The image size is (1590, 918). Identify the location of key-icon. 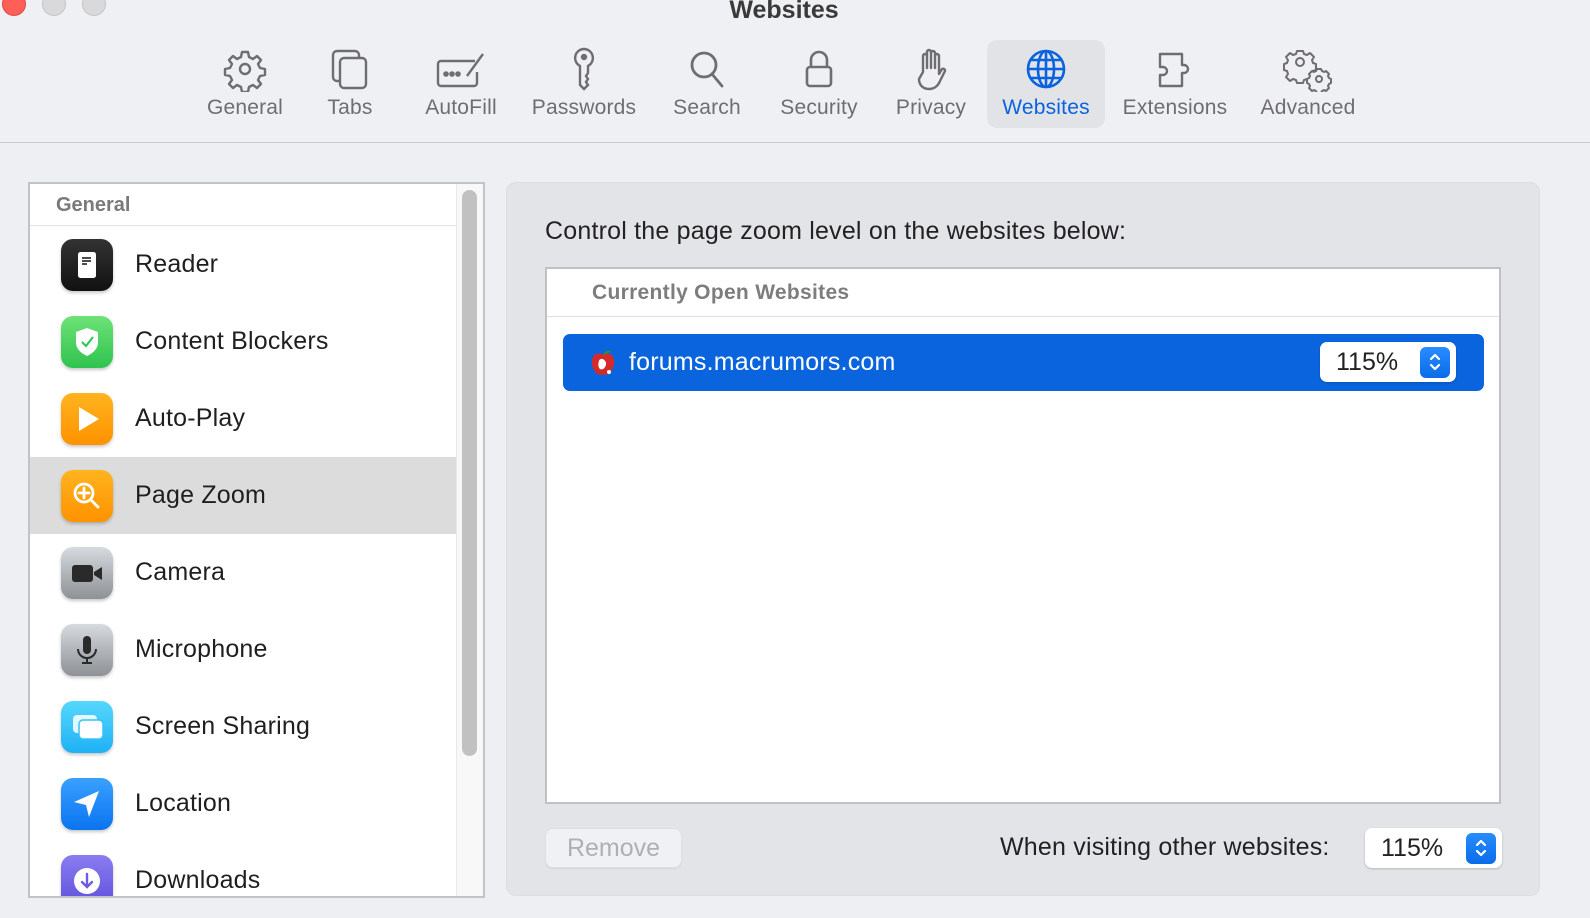
(584, 69).